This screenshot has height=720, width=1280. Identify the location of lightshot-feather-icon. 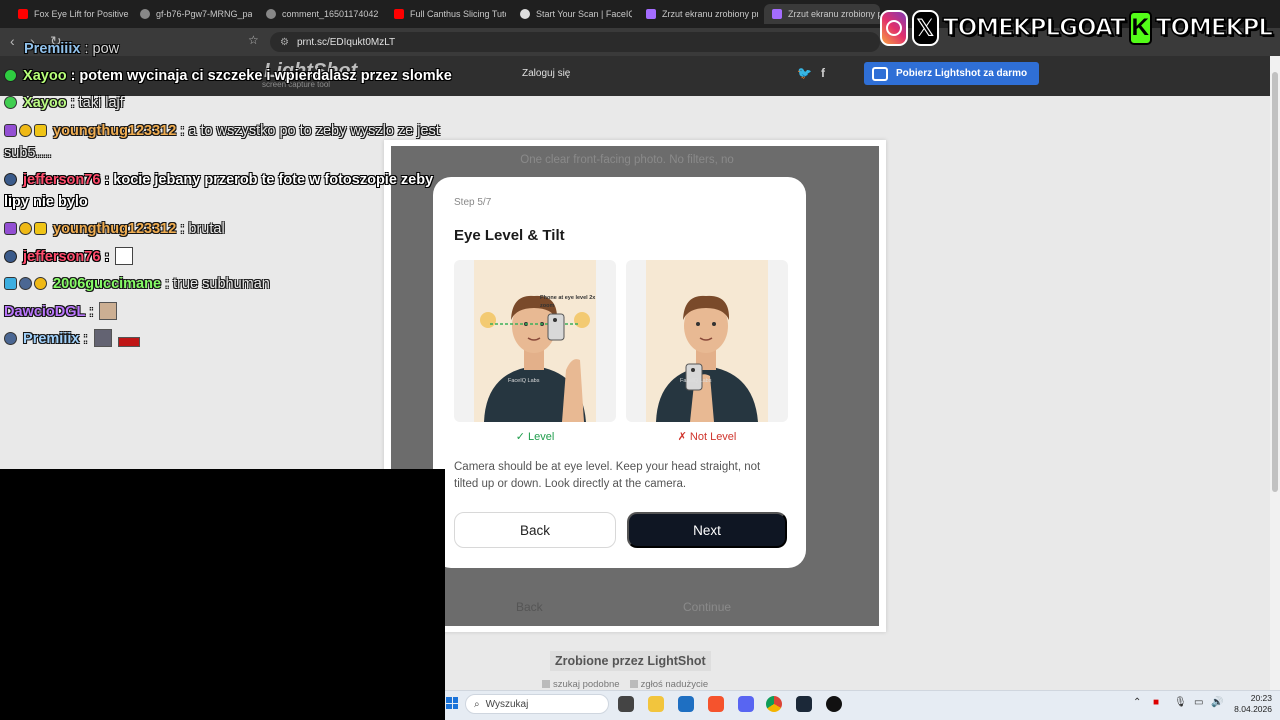
(777, 14).